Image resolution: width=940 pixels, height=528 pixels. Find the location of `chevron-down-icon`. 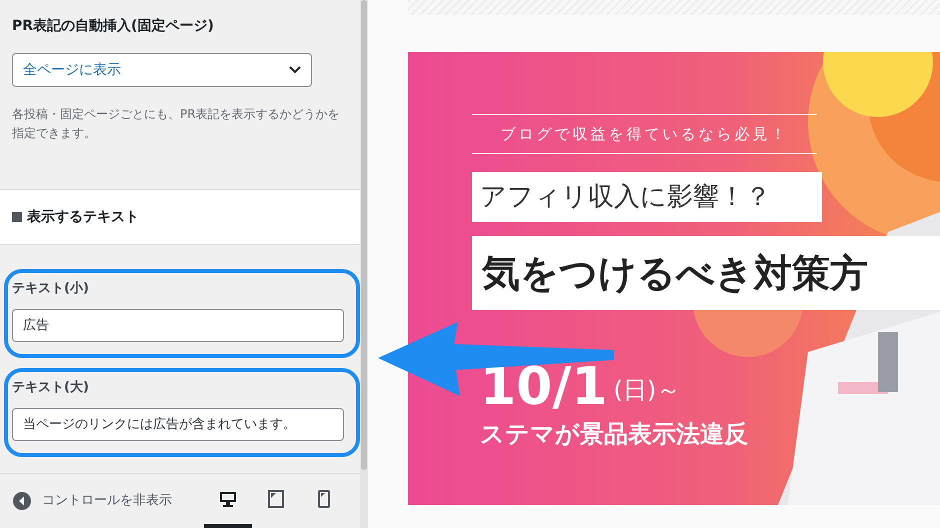

chevron-down-icon is located at coordinates (295, 70).